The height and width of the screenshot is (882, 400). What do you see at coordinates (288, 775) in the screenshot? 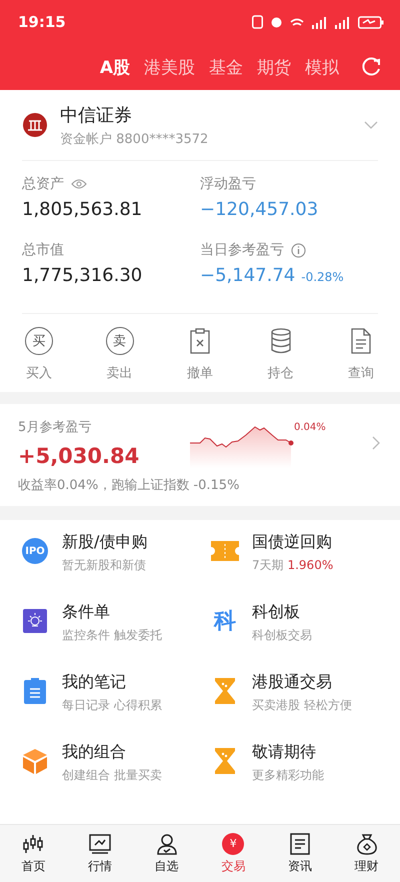
I see `service-subtitle: 更多精彩功能` at bounding box center [288, 775].